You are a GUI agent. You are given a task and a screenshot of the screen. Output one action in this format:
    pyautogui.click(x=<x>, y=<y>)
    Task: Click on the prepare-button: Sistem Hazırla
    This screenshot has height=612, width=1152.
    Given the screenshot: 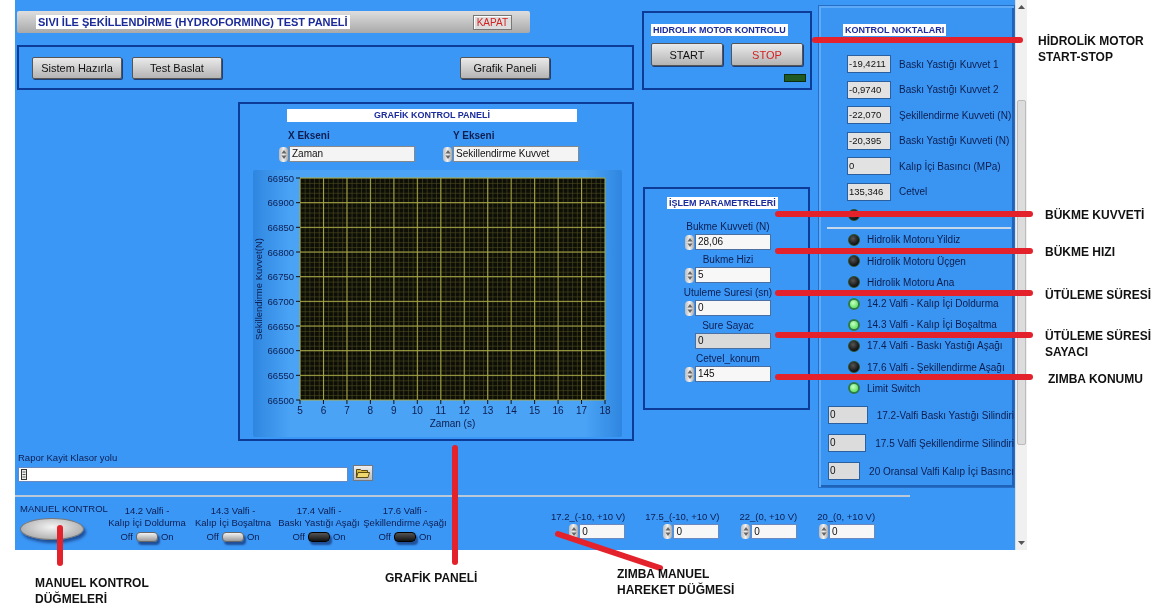 What is the action you would take?
    pyautogui.click(x=77, y=67)
    